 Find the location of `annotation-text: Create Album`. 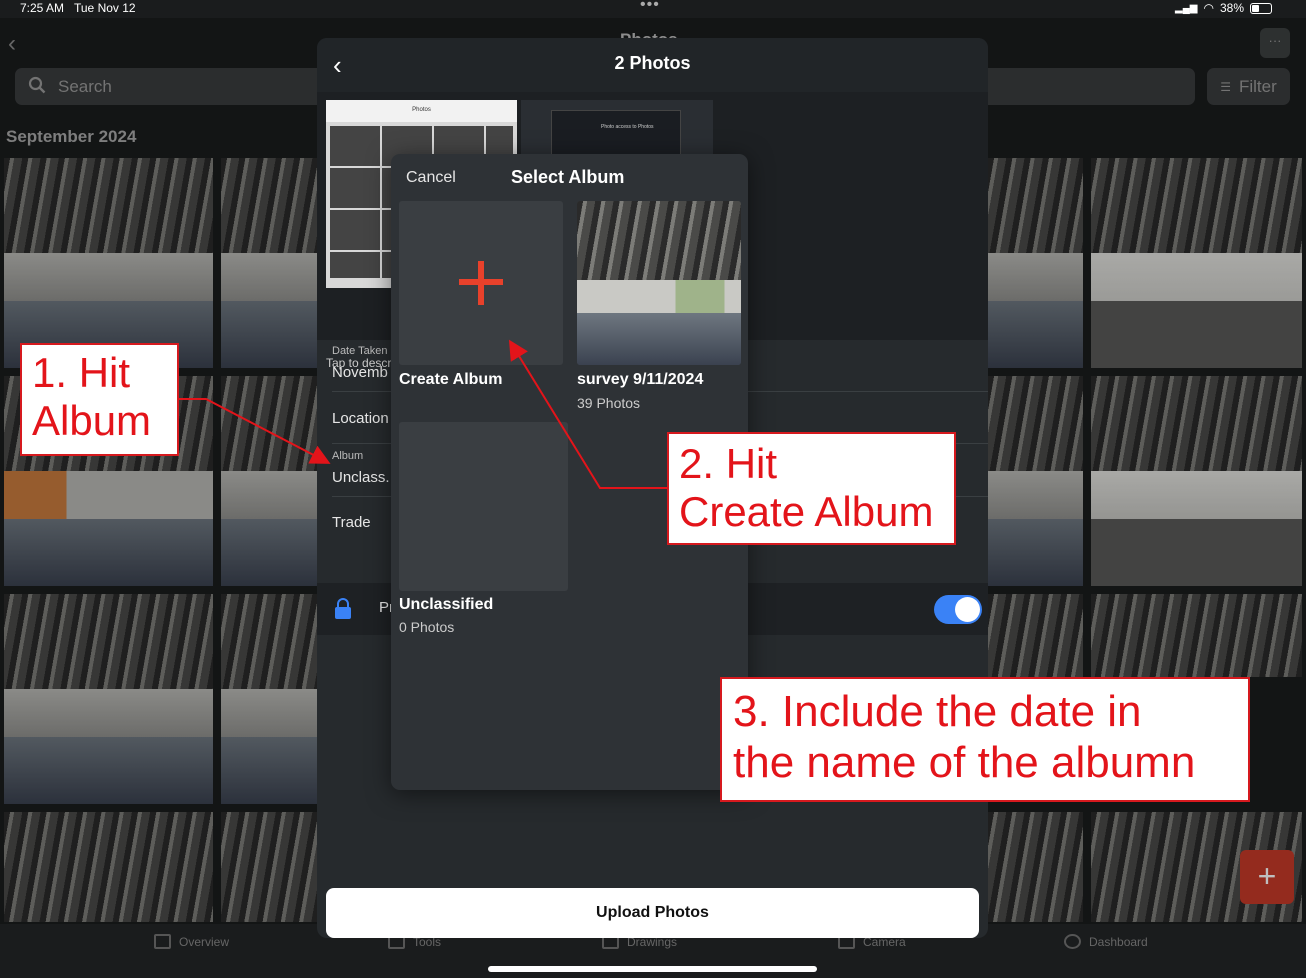

annotation-text: Create Album is located at coordinates (806, 512).